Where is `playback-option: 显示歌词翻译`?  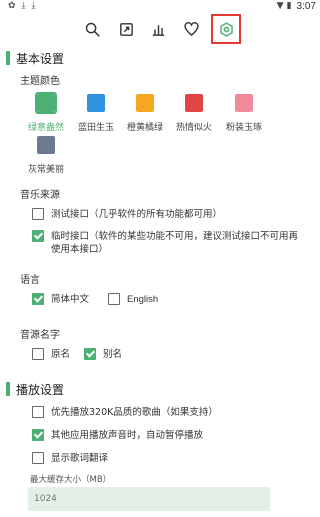
playback-option: 显示歌词翻译 is located at coordinates (167, 458).